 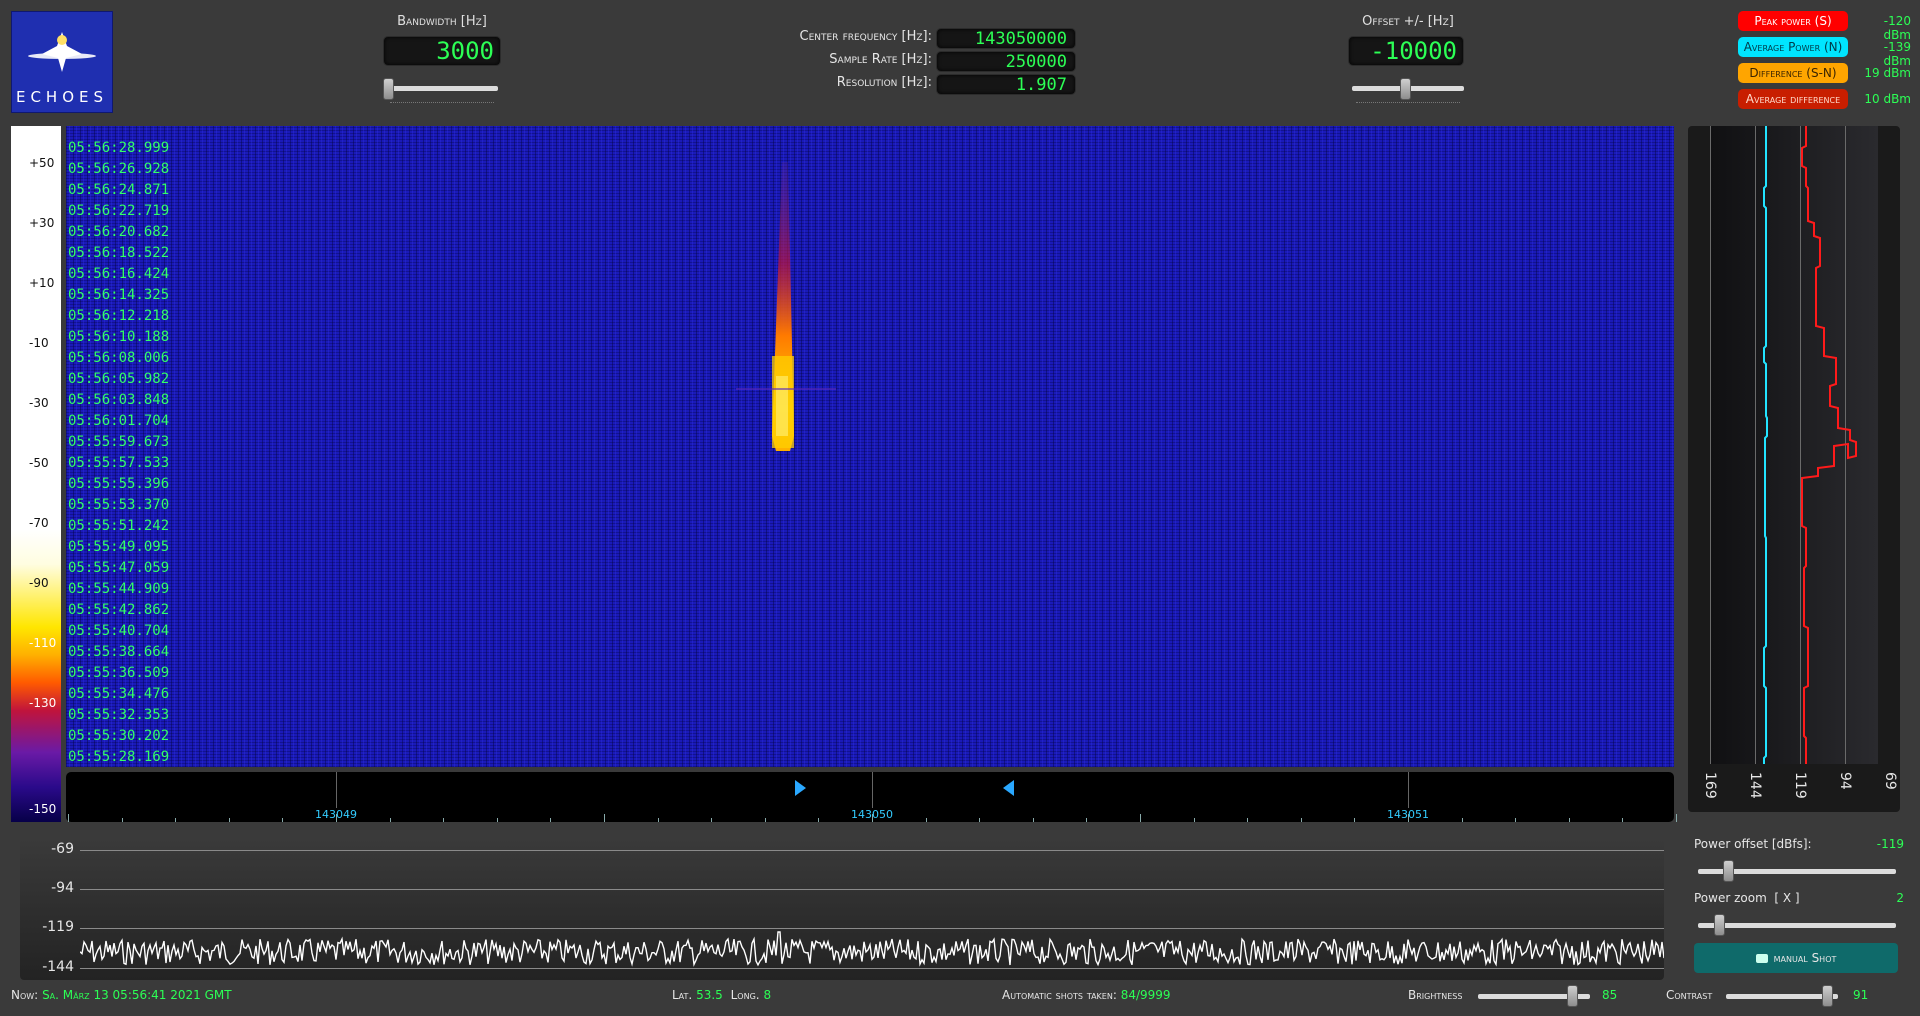 I want to click on timestamp: 05:55:57.533, so click(x=119, y=463).